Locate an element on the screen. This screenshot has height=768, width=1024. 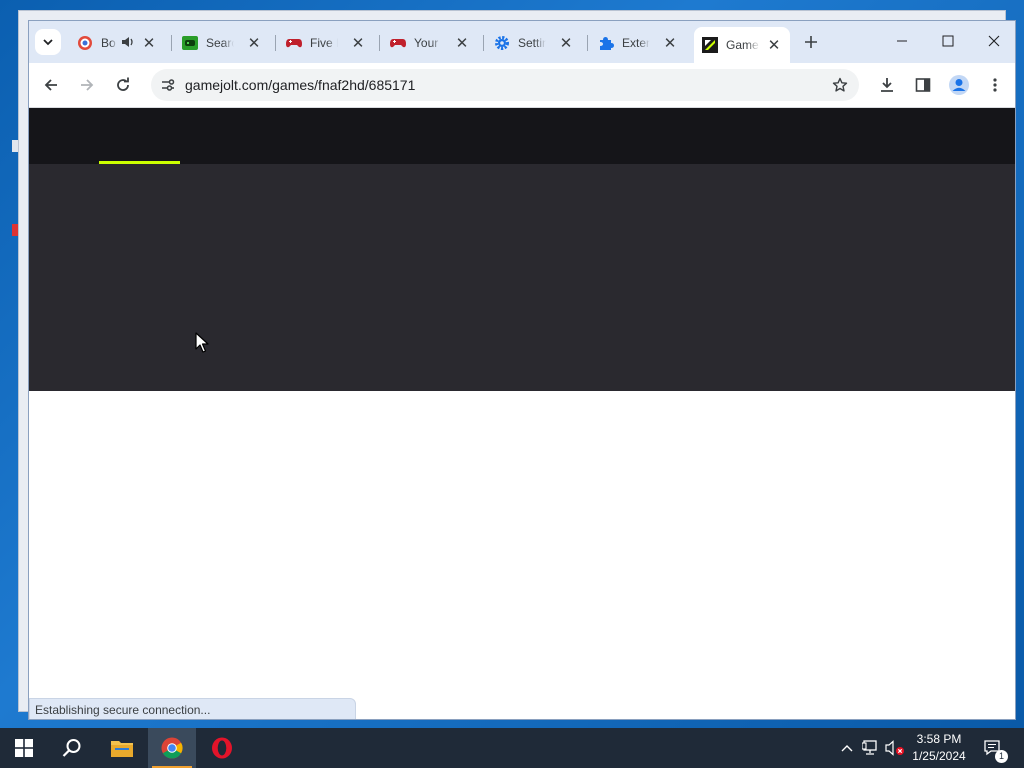
download-icon is located at coordinates (887, 85).